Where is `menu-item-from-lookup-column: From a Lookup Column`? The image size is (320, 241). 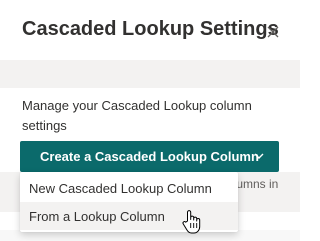
menu-item-from-lookup-column: From a Lookup Column is located at coordinates (129, 216).